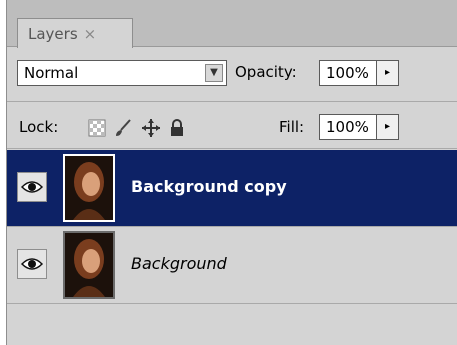 Image resolution: width=457 pixels, height=345 pixels. Describe the element at coordinates (151, 128) in the screenshot. I see `move-lock-icon` at that location.